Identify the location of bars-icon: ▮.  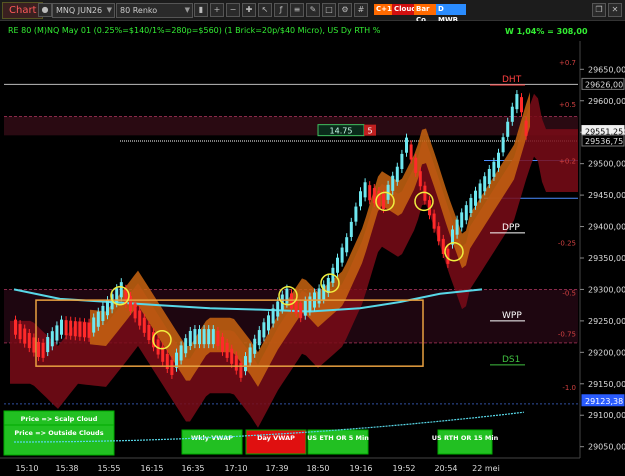
(201, 10).